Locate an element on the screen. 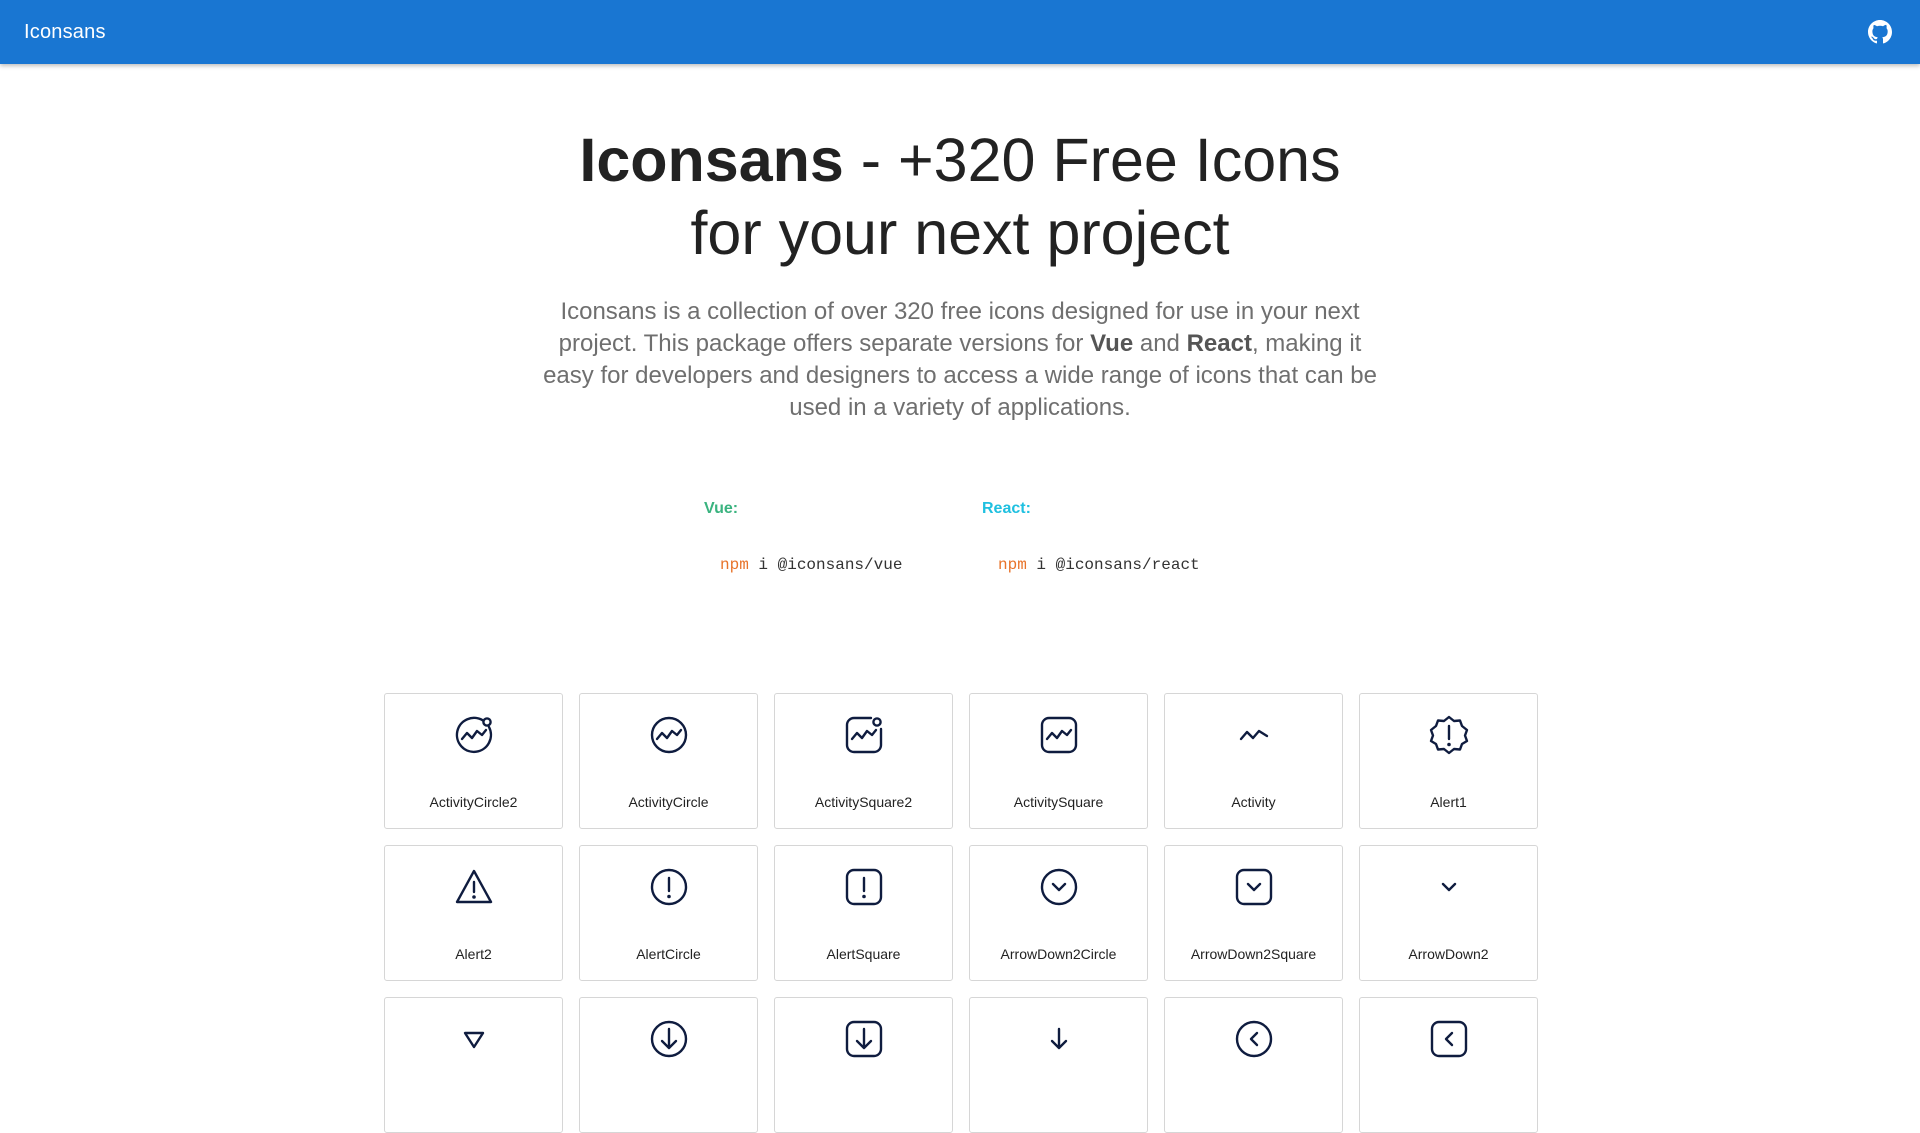  icon-card: Alert2 is located at coordinates (473, 913).